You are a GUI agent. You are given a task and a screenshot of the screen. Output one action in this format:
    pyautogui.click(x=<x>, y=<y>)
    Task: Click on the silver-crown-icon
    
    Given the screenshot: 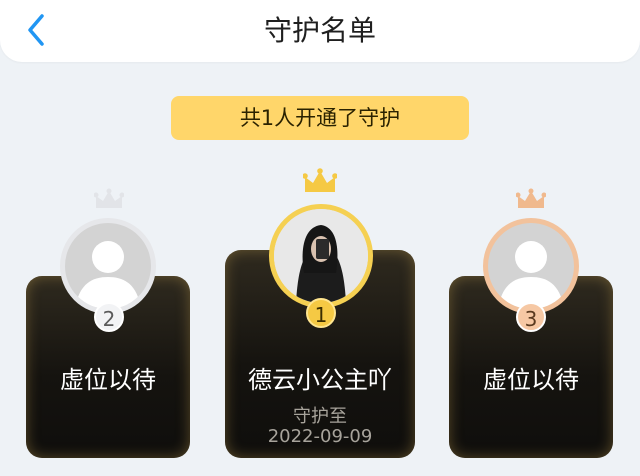 What is the action you would take?
    pyautogui.click(x=109, y=198)
    